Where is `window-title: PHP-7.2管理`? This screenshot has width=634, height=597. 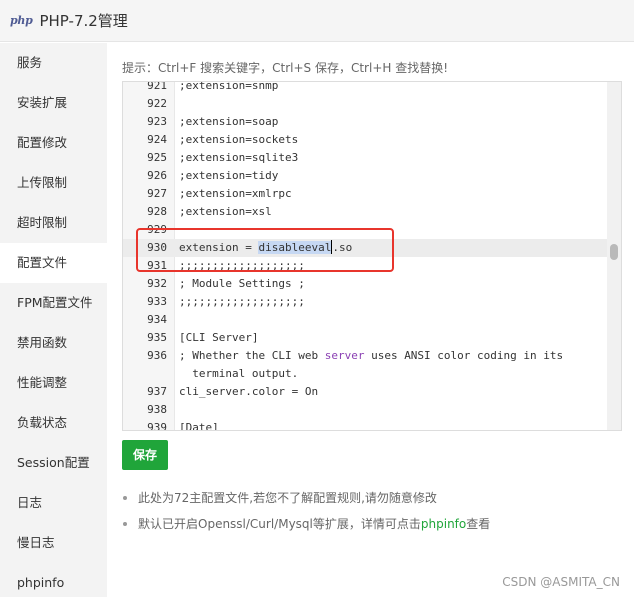
window-title: PHP-7.2管理 is located at coordinates (83, 21).